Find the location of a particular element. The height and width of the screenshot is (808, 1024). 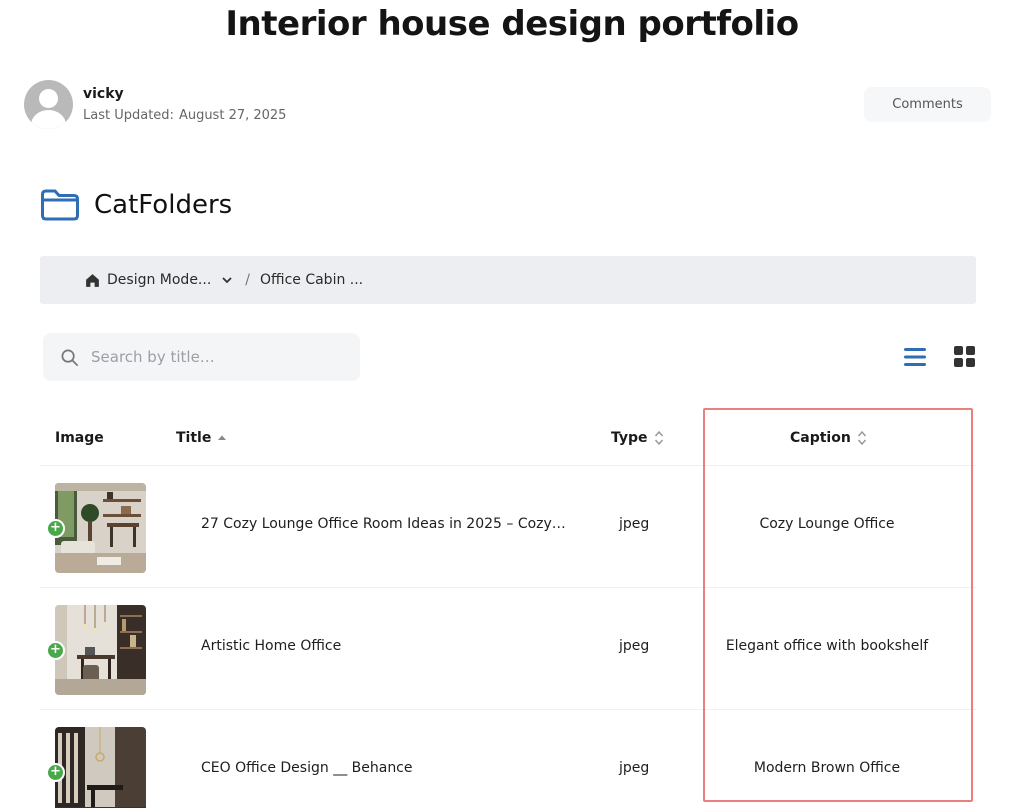

author-block: vicky Last Updated: August 27, 2025 is located at coordinates (155, 104).